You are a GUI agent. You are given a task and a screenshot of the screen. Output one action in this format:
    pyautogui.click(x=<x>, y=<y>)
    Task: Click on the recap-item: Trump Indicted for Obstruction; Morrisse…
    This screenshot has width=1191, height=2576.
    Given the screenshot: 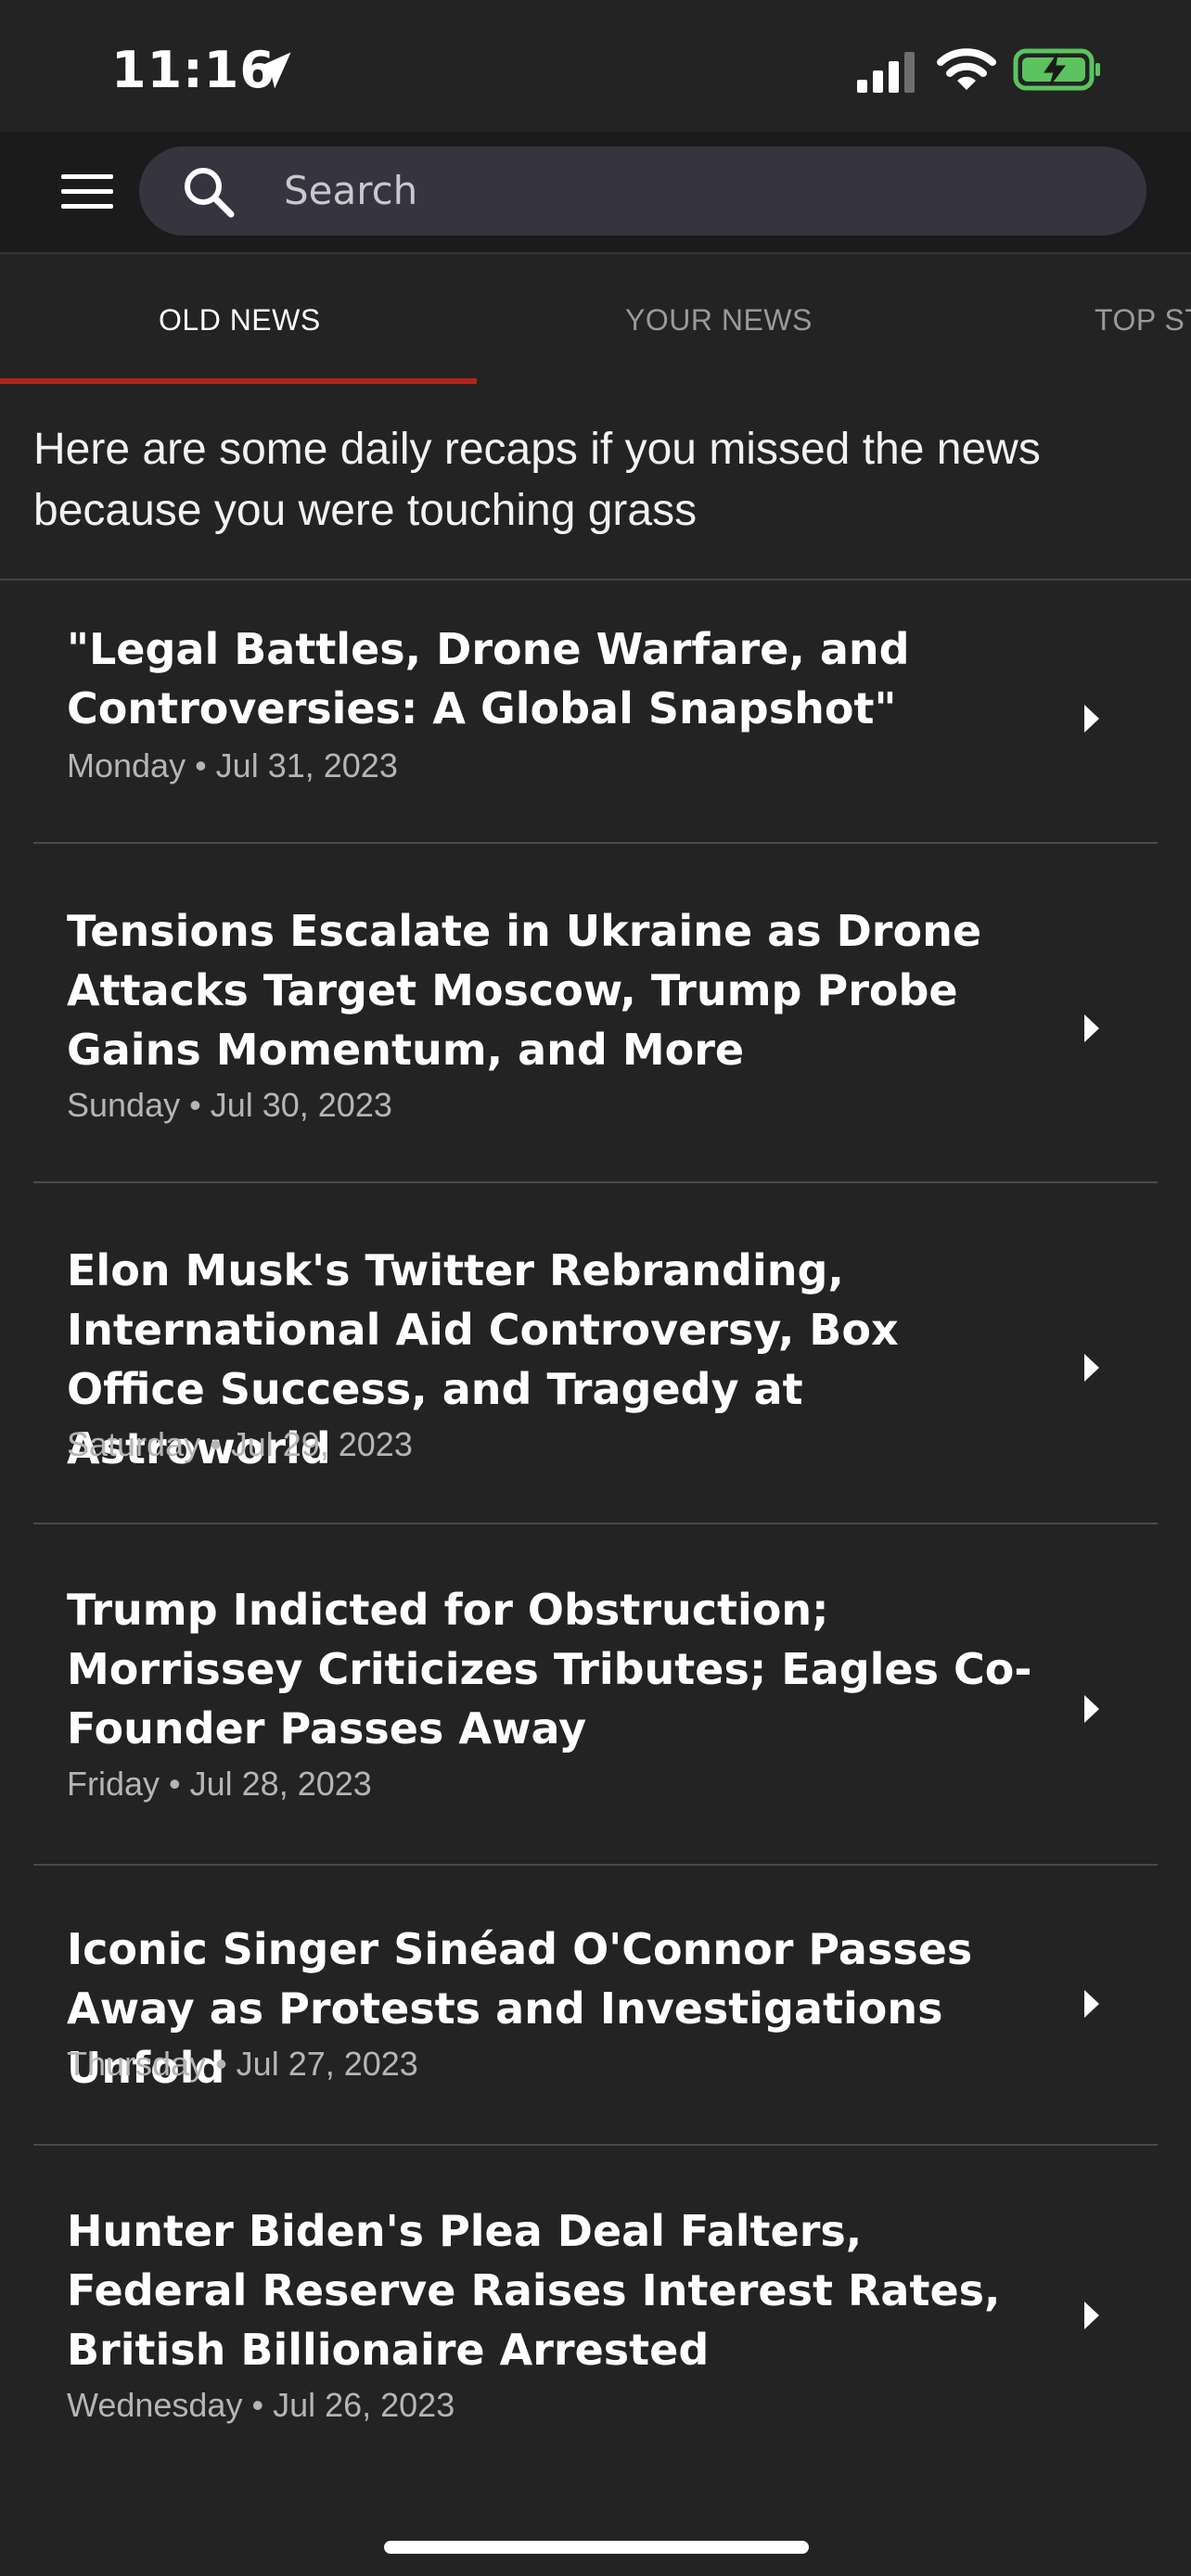 What is the action you would take?
    pyautogui.click(x=595, y=1695)
    